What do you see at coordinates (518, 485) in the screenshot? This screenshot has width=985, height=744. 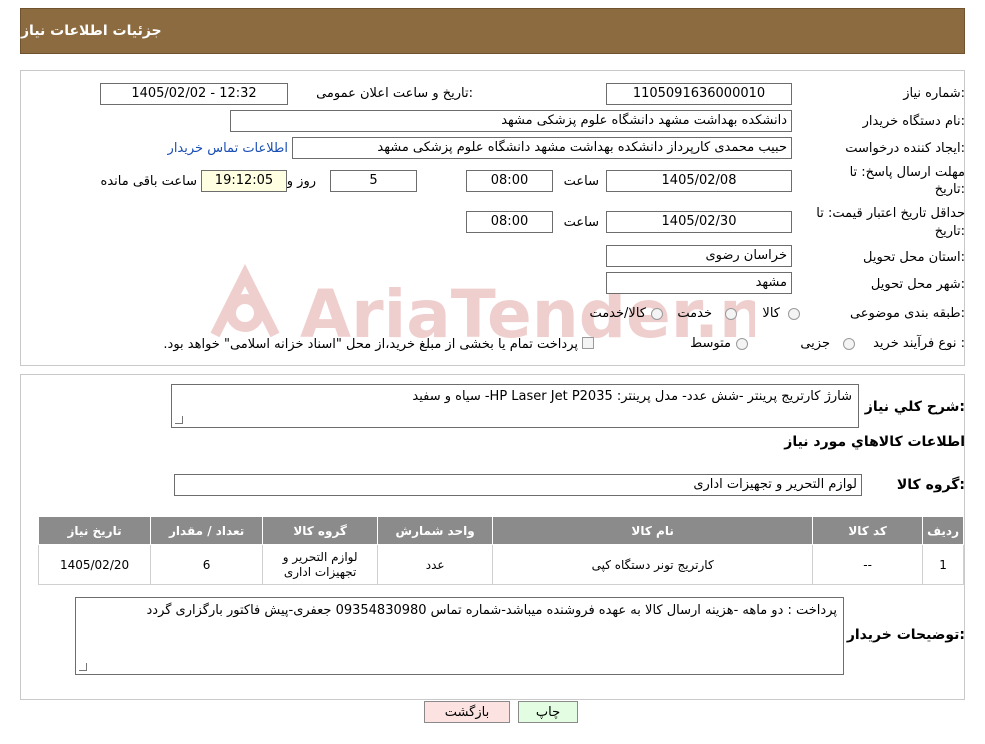 I see `goods-group-field: لوازم التحریر و تجهیزات اداری` at bounding box center [518, 485].